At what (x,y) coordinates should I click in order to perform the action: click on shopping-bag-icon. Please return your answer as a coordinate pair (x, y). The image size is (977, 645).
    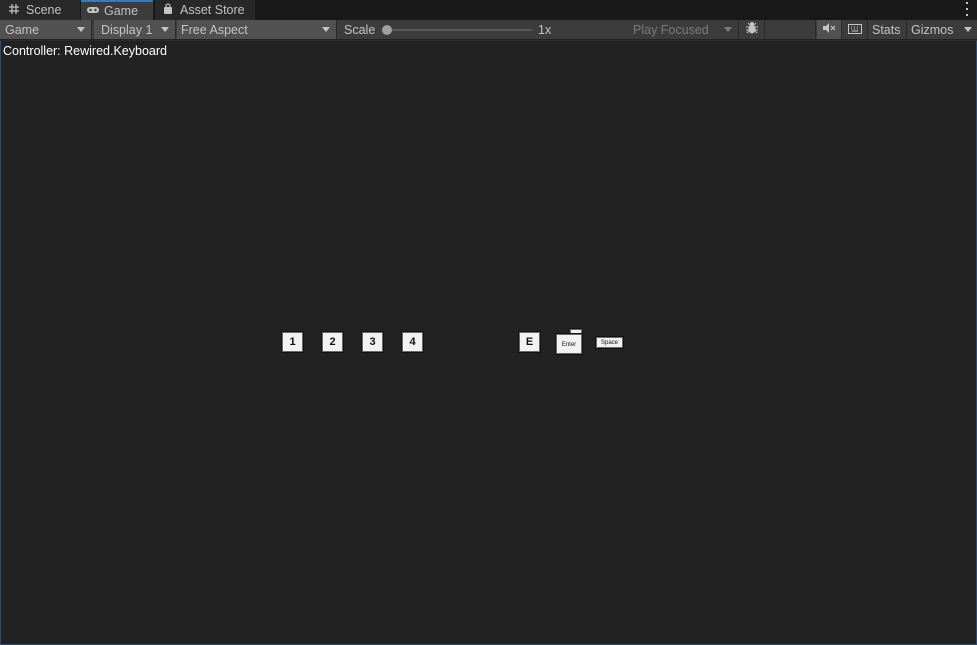
    Looking at the image, I should click on (169, 10).